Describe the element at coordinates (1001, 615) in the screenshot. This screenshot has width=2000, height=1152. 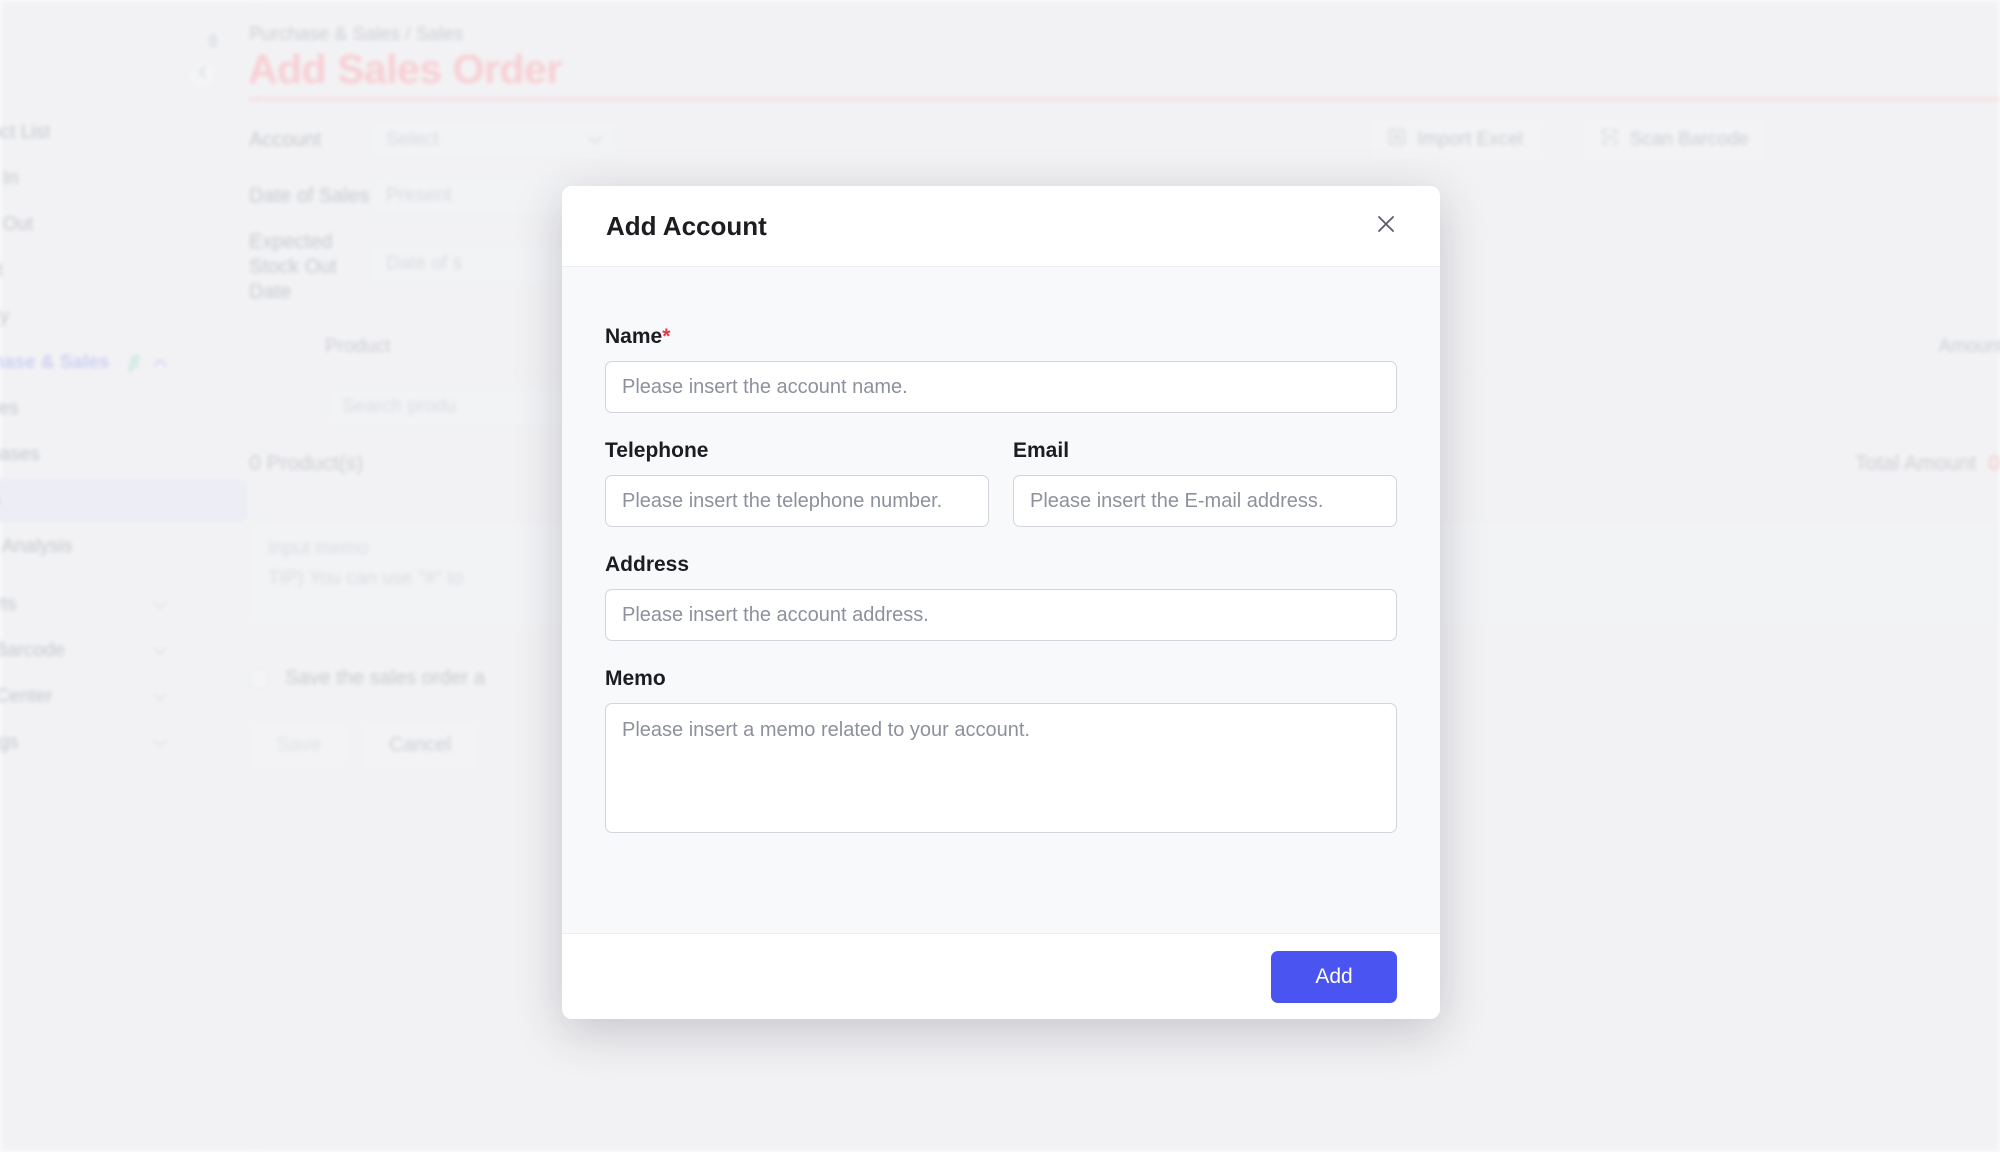
I see `address-input` at that location.